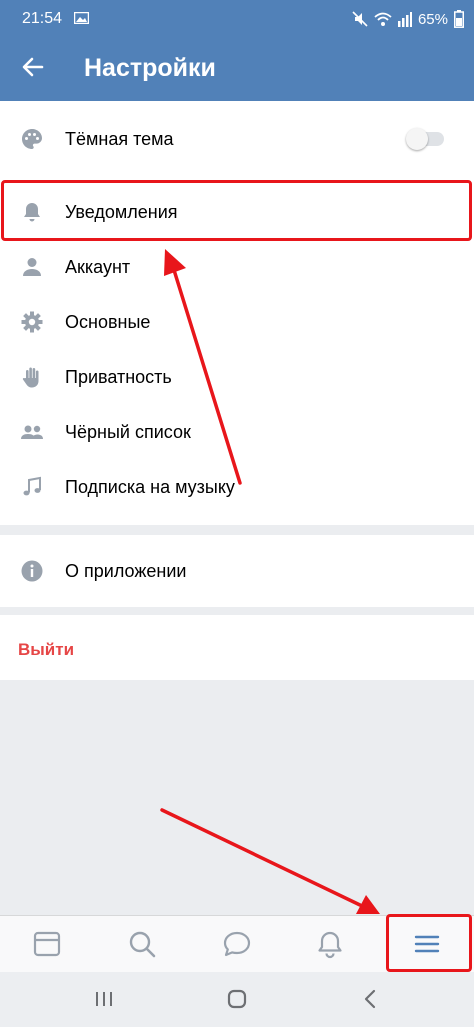 The image size is (474, 1027). What do you see at coordinates (42, 18) in the screenshot?
I see `status-time: 21:54` at bounding box center [42, 18].